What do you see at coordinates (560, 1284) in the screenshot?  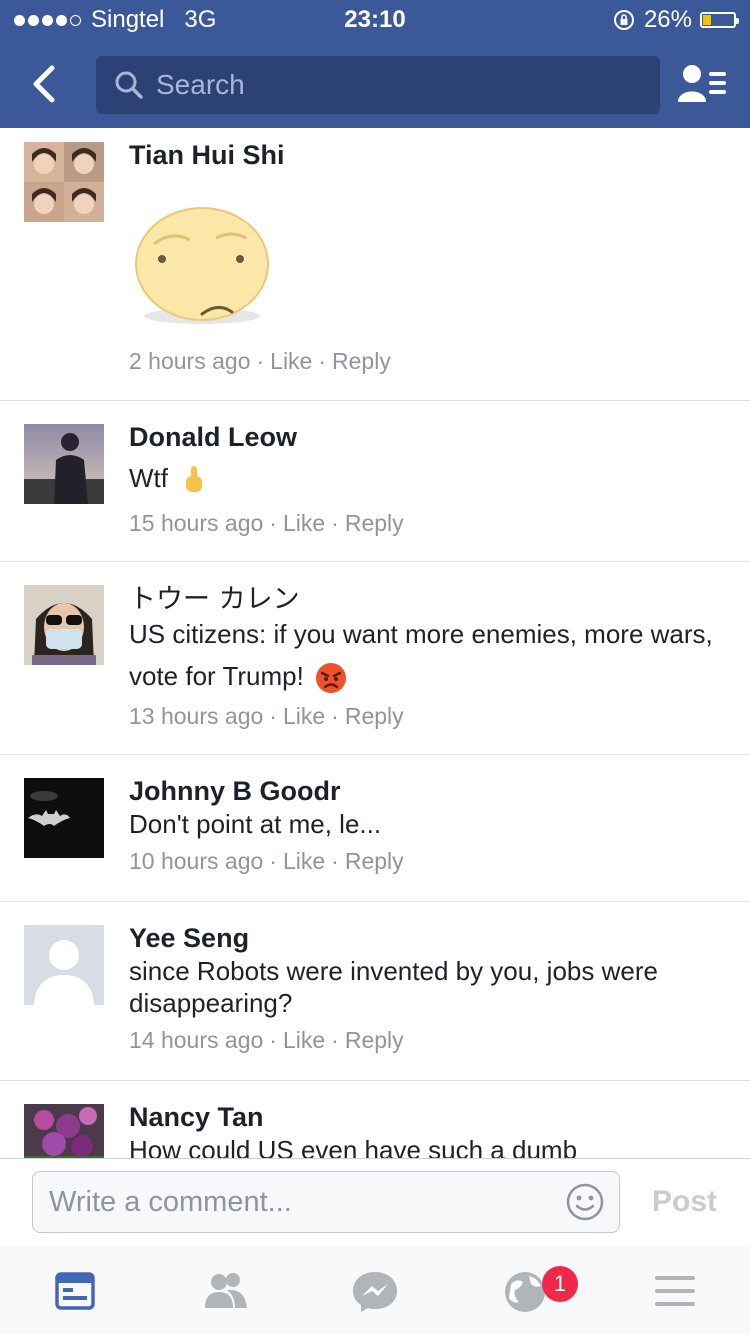 I see `notification-count-badge: 1` at bounding box center [560, 1284].